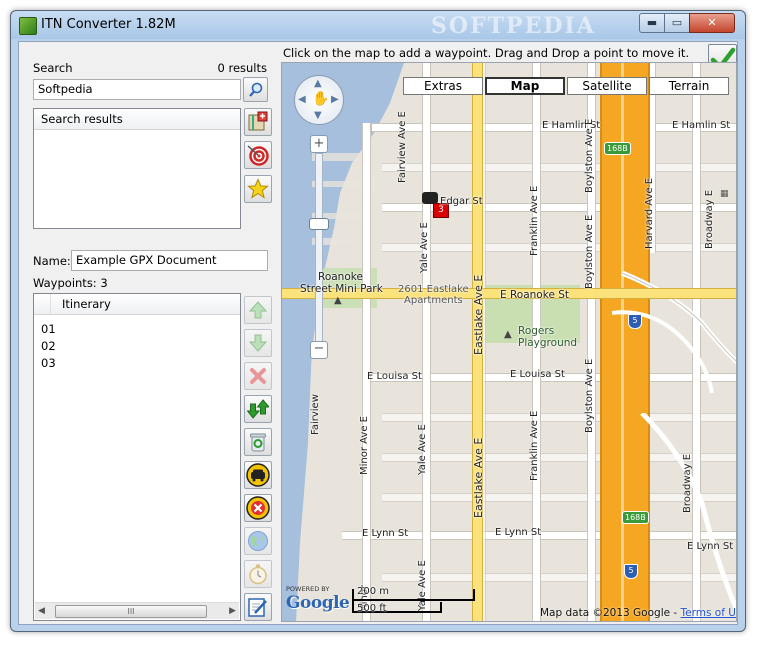  What do you see at coordinates (137, 168) in the screenshot?
I see `search-results-list: Search results` at bounding box center [137, 168].